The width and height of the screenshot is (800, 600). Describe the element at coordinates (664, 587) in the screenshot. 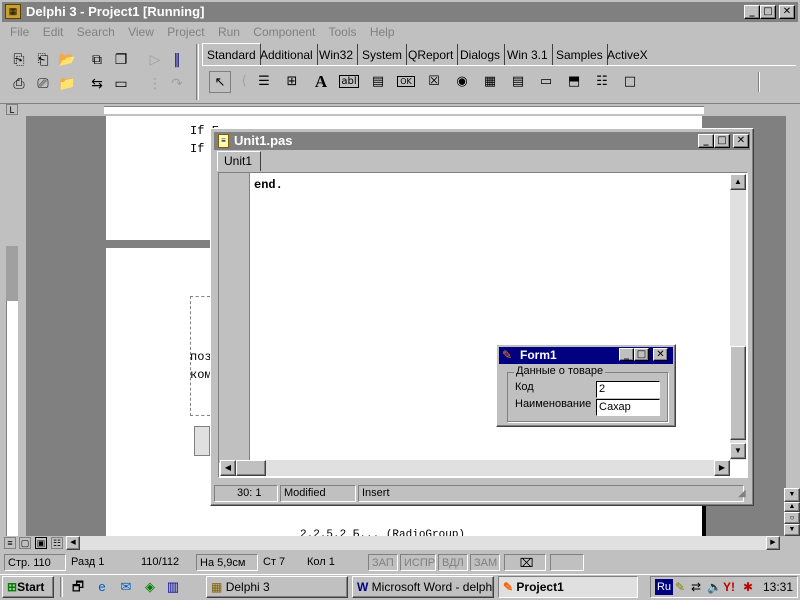

I see `language-indicator: Ru` at that location.